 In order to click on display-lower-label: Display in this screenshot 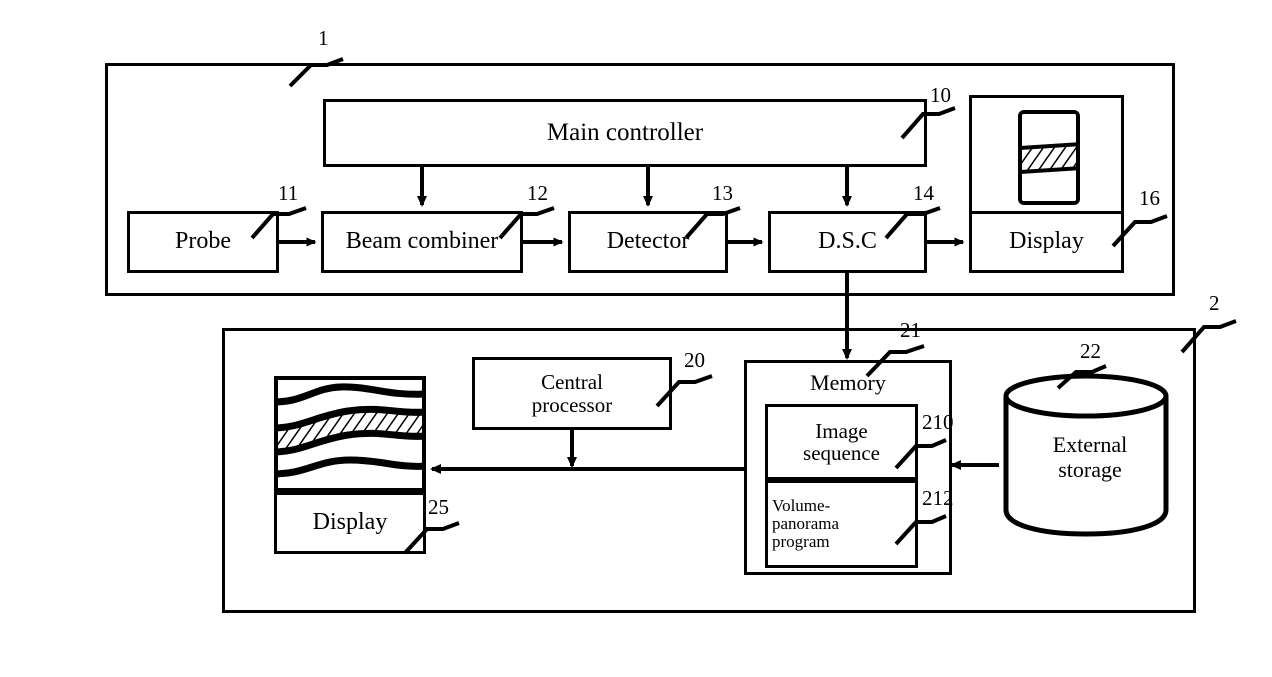, I will do `click(350, 522)`.